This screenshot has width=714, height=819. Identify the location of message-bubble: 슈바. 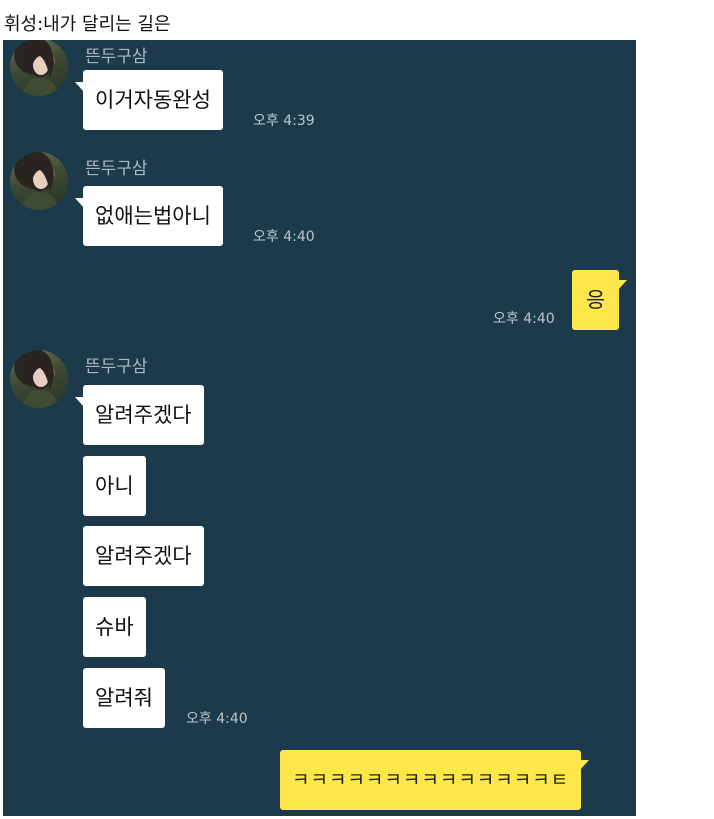
(114, 627).